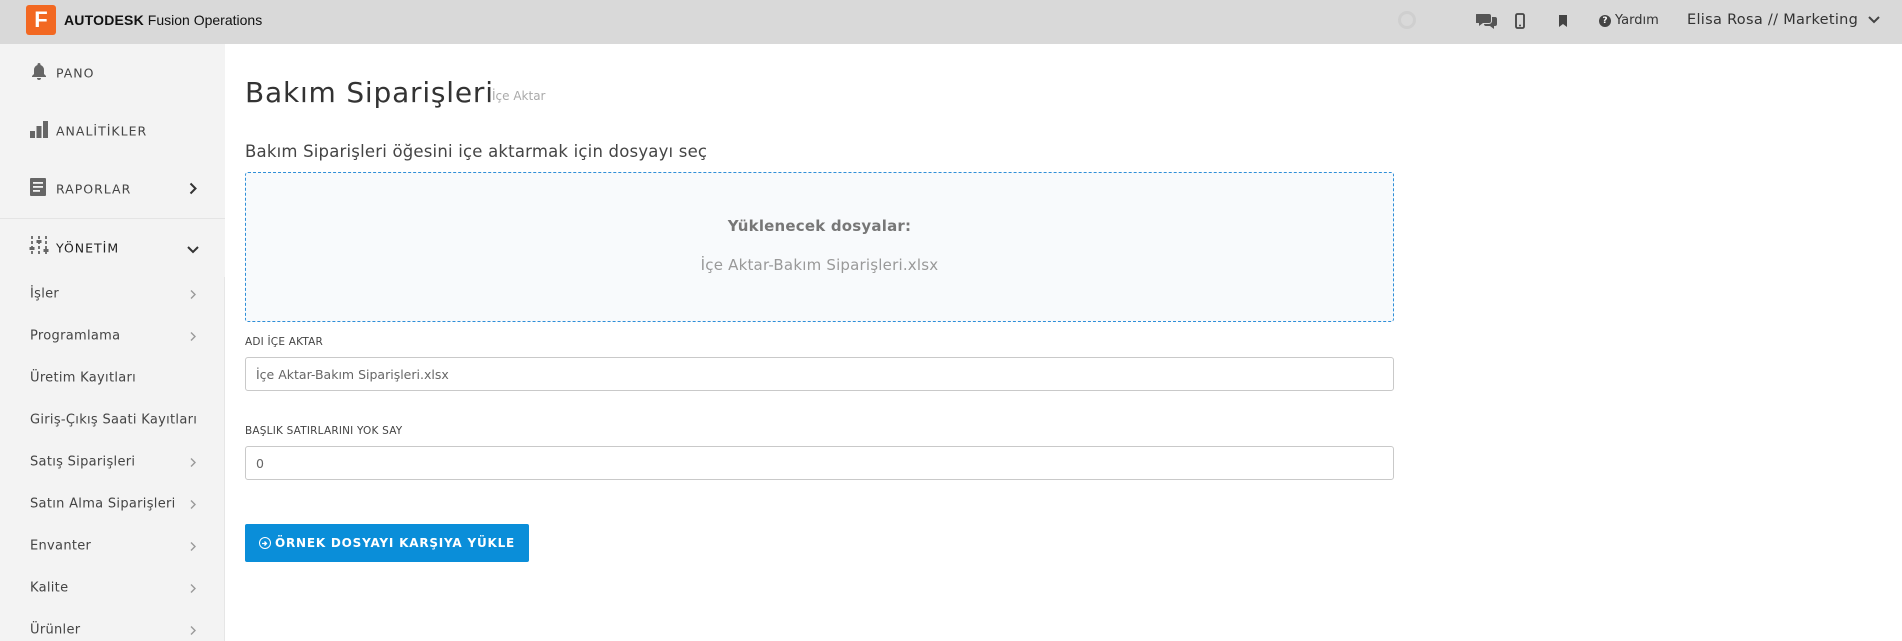 This screenshot has height=641, width=1902. Describe the element at coordinates (284, 342) in the screenshot. I see `import-name-label: ADI İÇE AKTAR` at that location.